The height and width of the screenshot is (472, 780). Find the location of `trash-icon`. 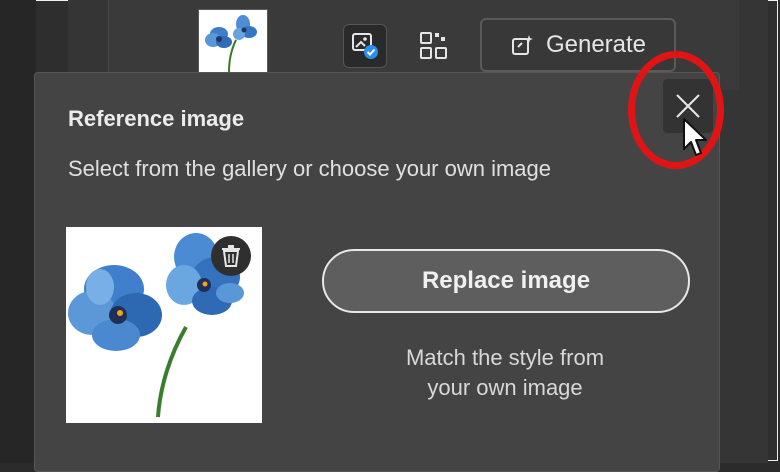

trash-icon is located at coordinates (231, 256).